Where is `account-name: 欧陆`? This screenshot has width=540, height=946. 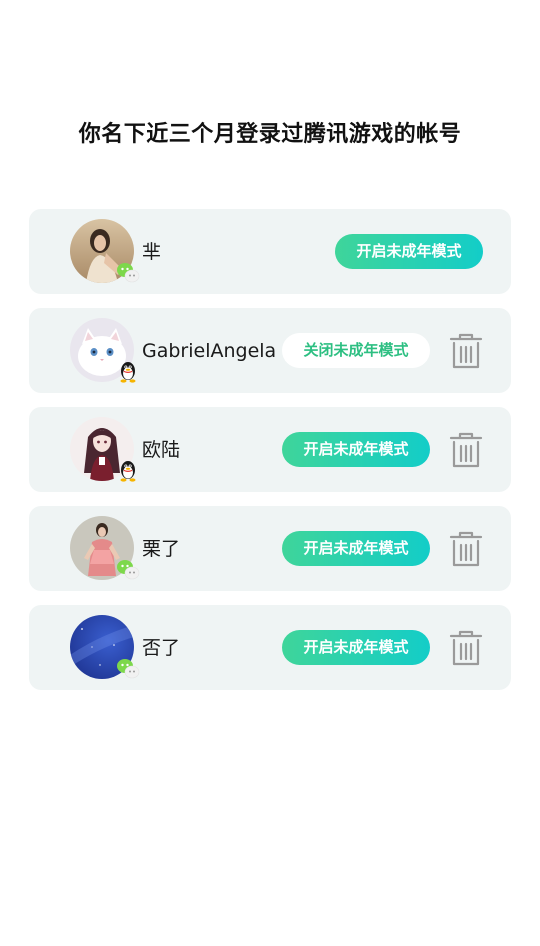 account-name: 欧陆 is located at coordinates (161, 450).